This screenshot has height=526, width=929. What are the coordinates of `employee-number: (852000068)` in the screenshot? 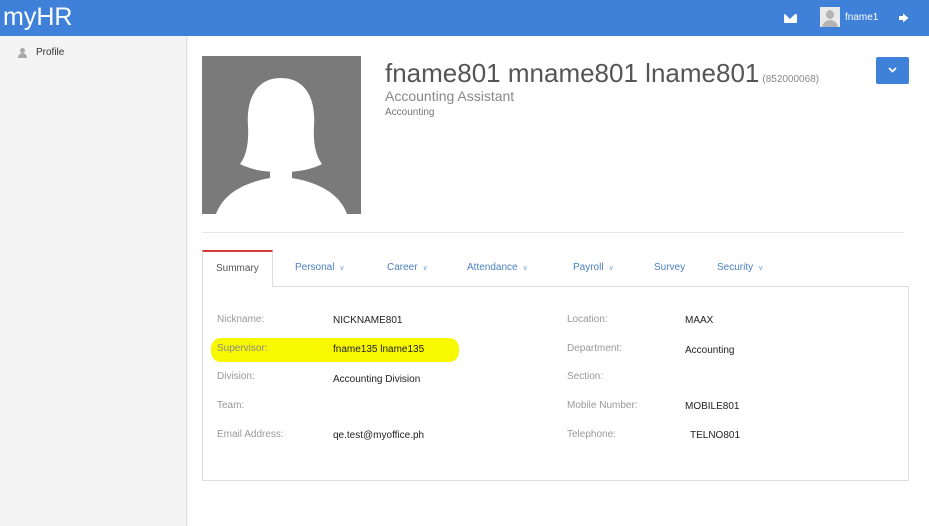 It's located at (791, 79).